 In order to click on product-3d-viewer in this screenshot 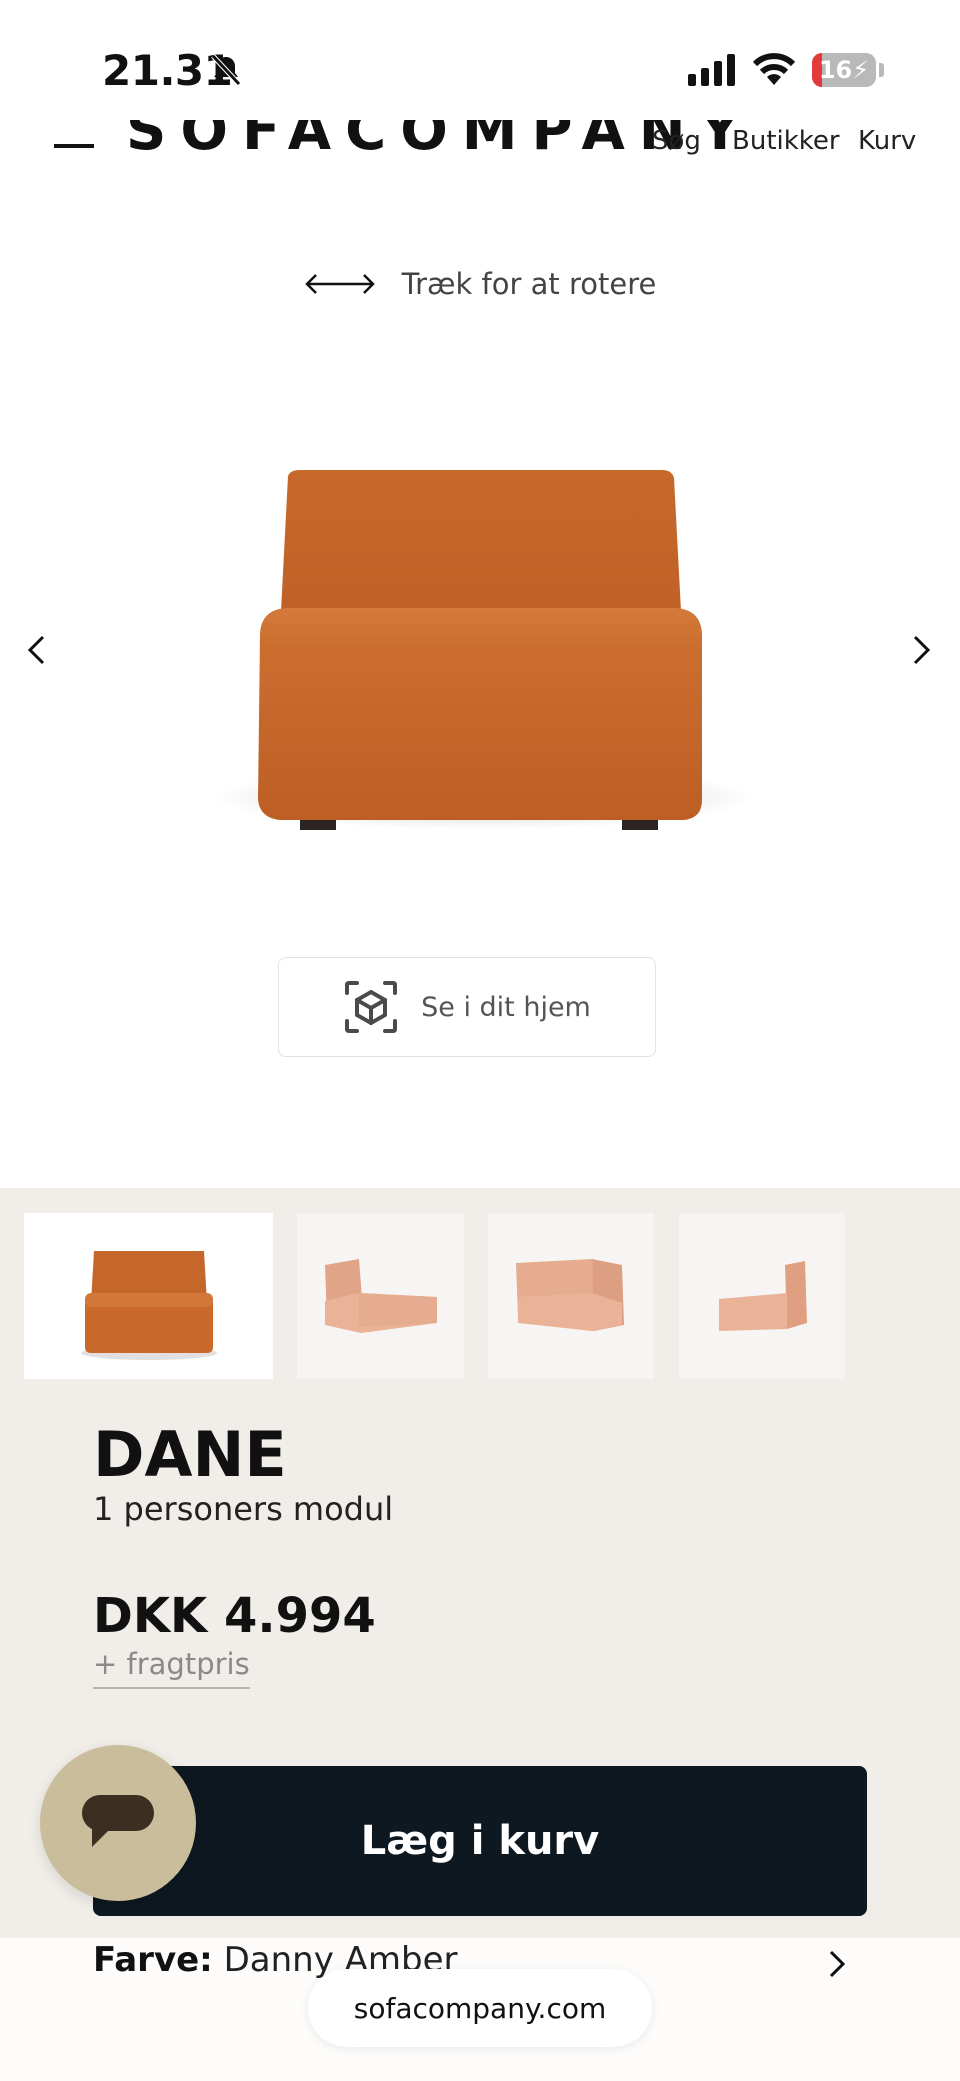, I will do `click(480, 650)`.